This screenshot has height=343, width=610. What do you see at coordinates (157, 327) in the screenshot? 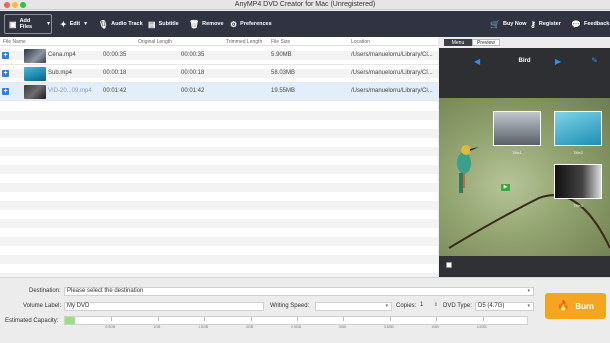
I see `capacity-tick-label: 1GB` at bounding box center [157, 327].